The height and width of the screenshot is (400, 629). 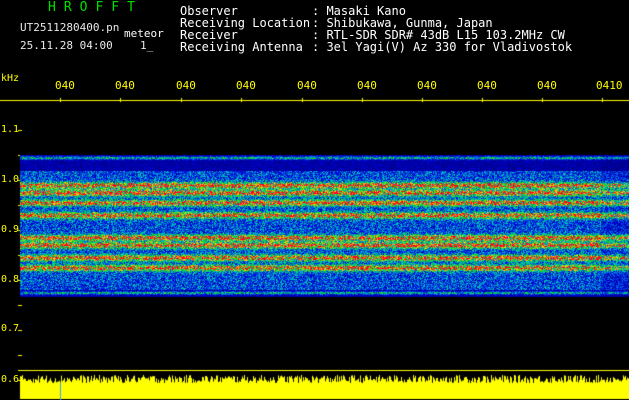 What do you see at coordinates (10, 279) in the screenshot?
I see `y-tick: 0.8` at bounding box center [10, 279].